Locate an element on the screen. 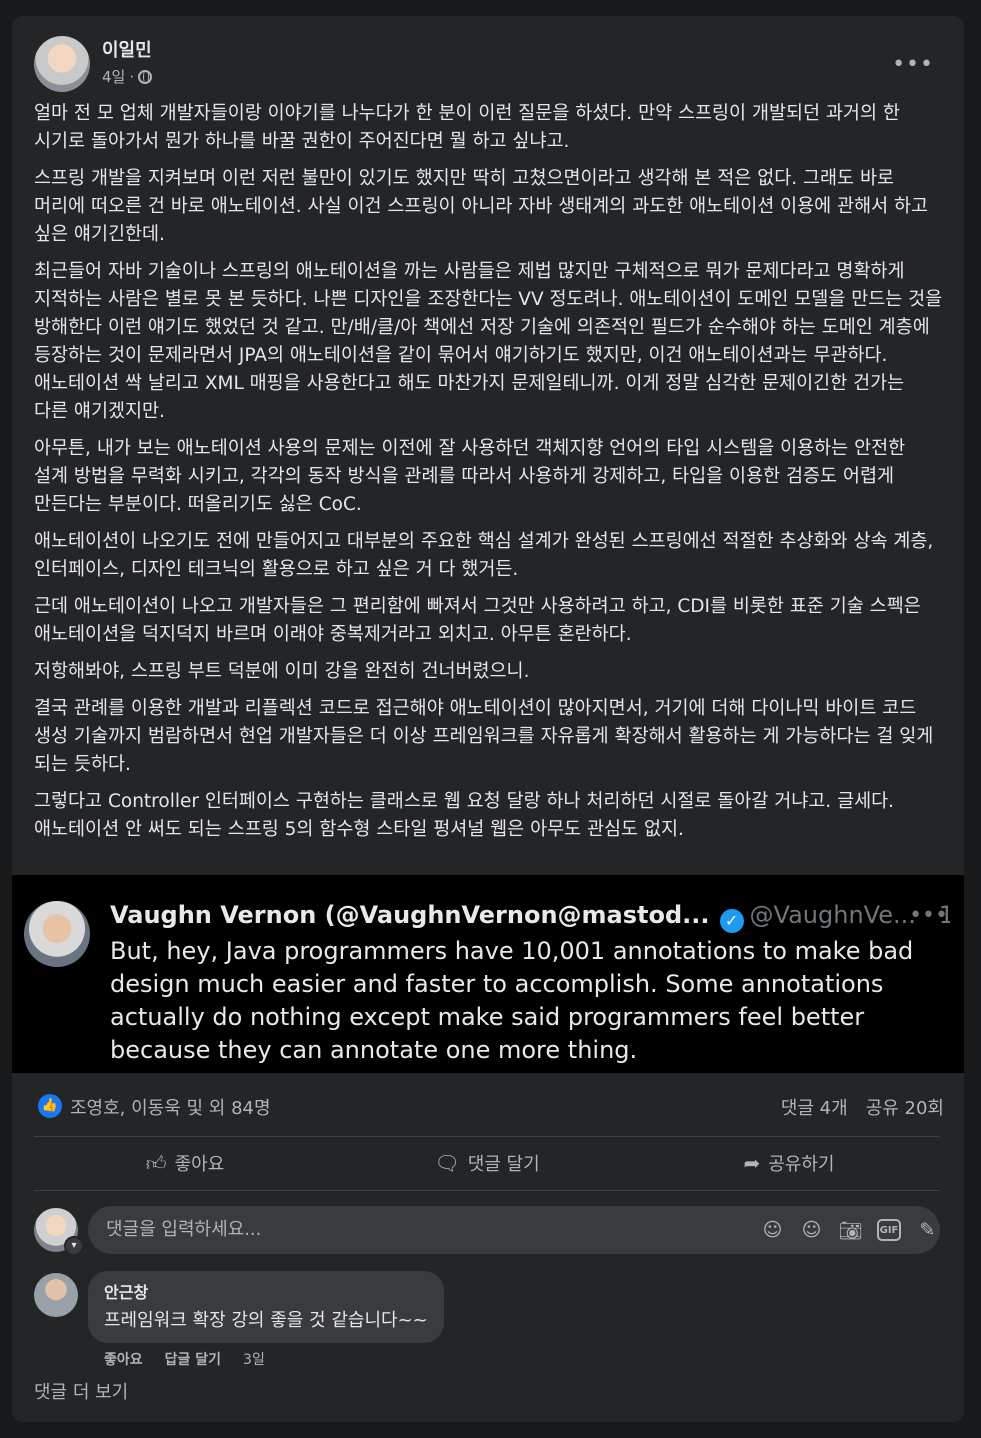  gif-icon: GIF is located at coordinates (889, 1230).